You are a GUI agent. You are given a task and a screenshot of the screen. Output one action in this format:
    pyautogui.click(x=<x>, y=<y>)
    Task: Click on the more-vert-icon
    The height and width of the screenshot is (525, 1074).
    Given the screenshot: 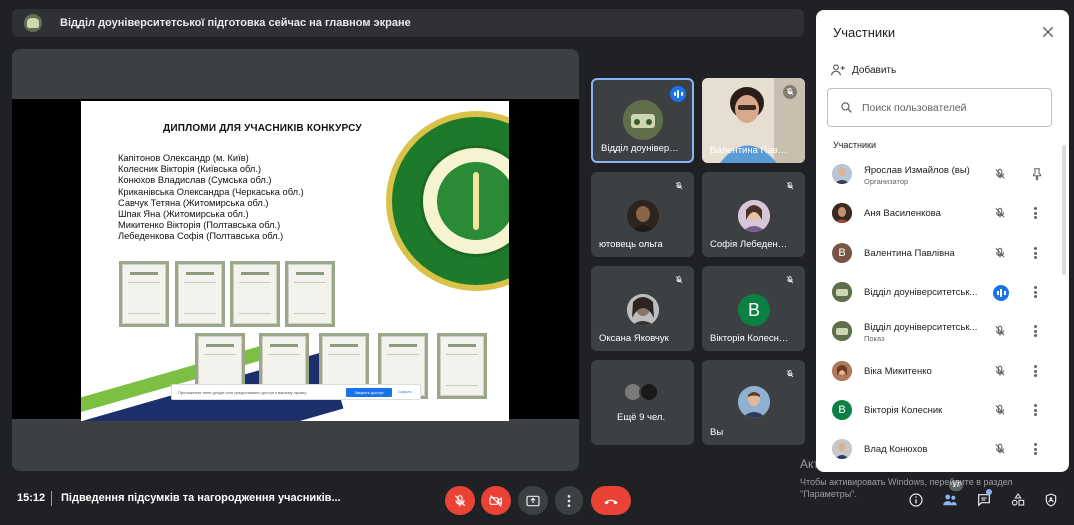 What is the action you would take?
    pyautogui.click(x=569, y=500)
    